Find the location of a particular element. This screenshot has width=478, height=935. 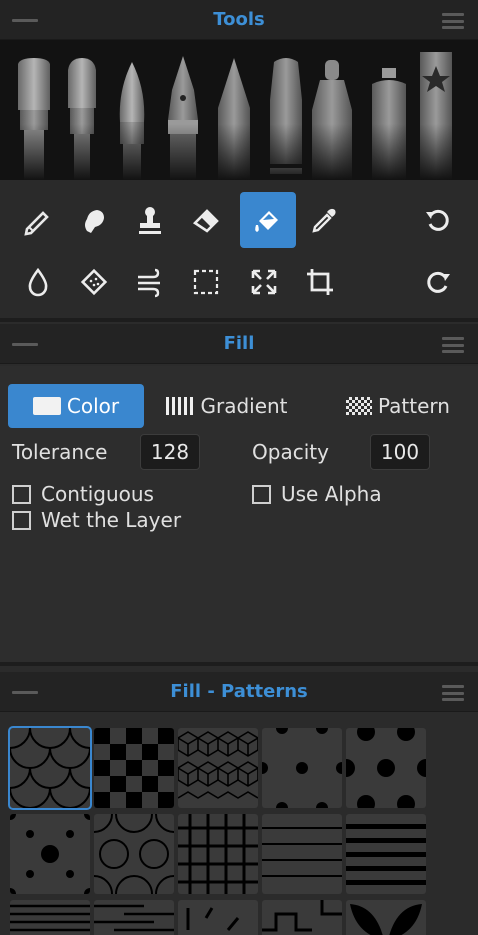

pattern-icon is located at coordinates (359, 406).